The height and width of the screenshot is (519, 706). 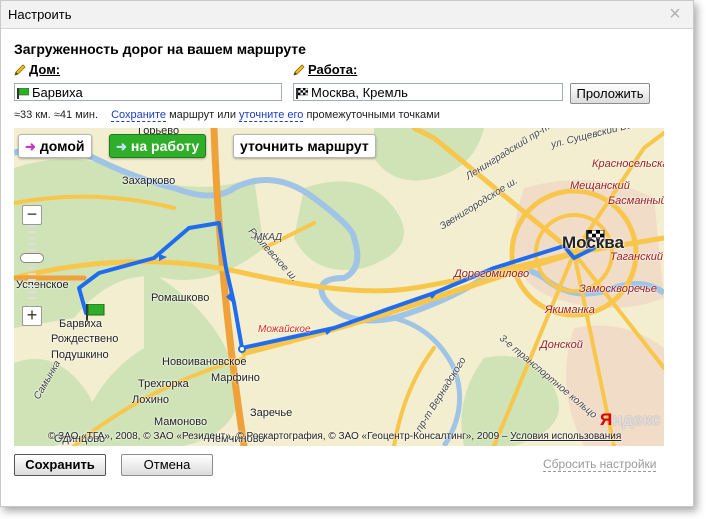 What do you see at coordinates (80, 355) in the screenshot?
I see `map-label: Подушкино` at bounding box center [80, 355].